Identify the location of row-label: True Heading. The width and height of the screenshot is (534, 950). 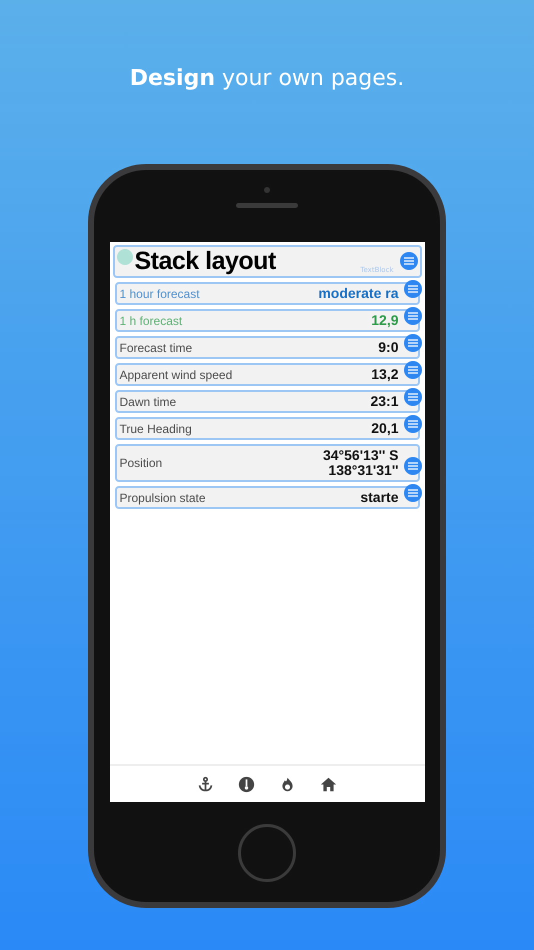
(156, 429).